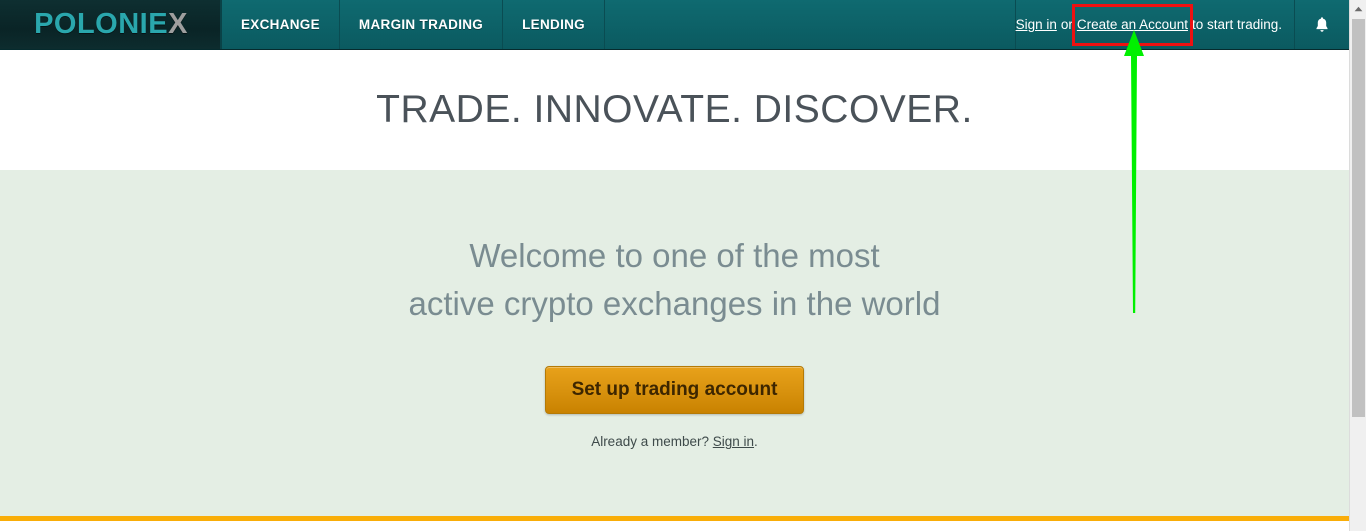  I want to click on auth-prompt-suffix: to start trading., so click(1236, 24).